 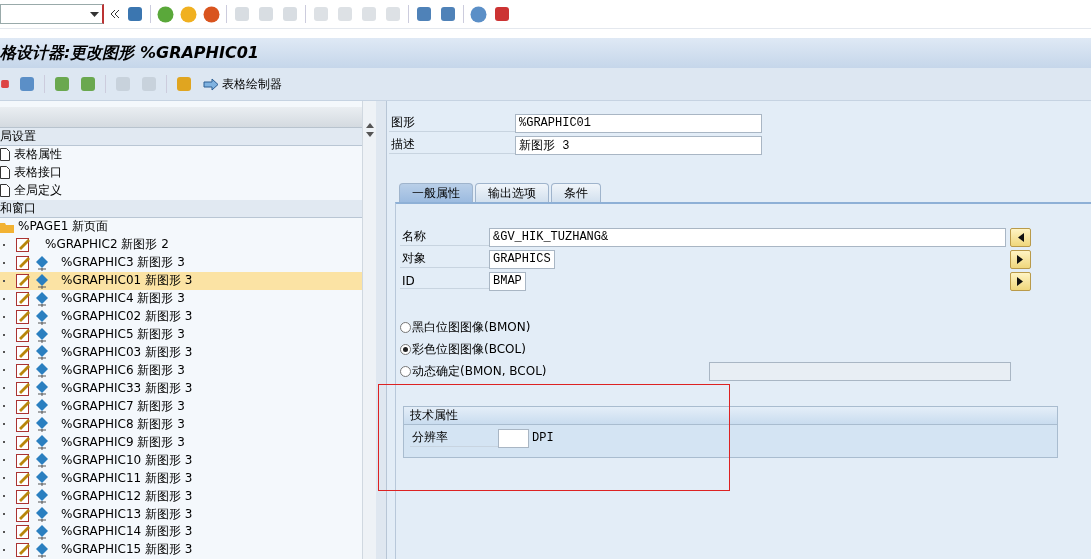 I want to click on right-arrow-icon, so click(x=211, y=84).